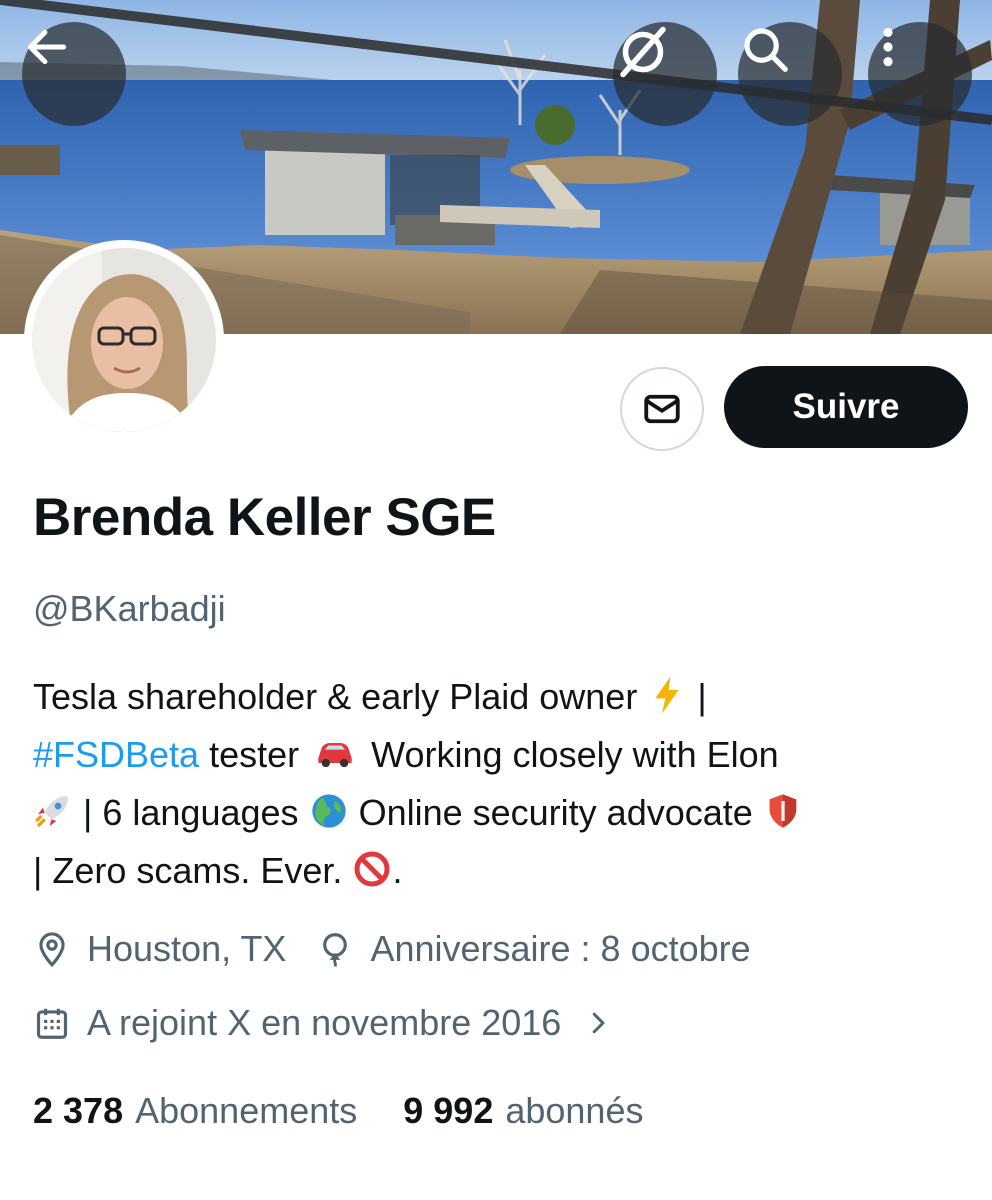  Describe the element at coordinates (372, 869) in the screenshot. I see `prohibited-emoji-icon` at that location.